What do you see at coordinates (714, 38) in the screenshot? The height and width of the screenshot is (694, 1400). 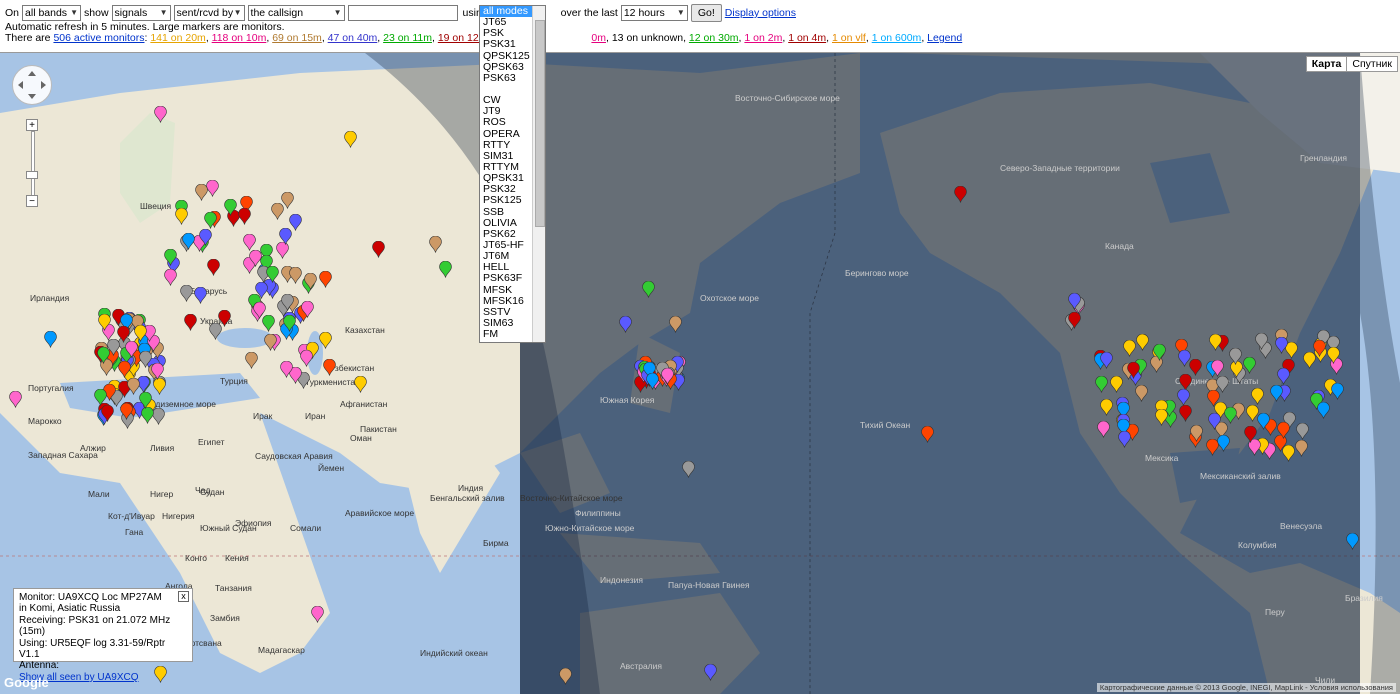 I see `band-count-link: 12 on 30m` at bounding box center [714, 38].